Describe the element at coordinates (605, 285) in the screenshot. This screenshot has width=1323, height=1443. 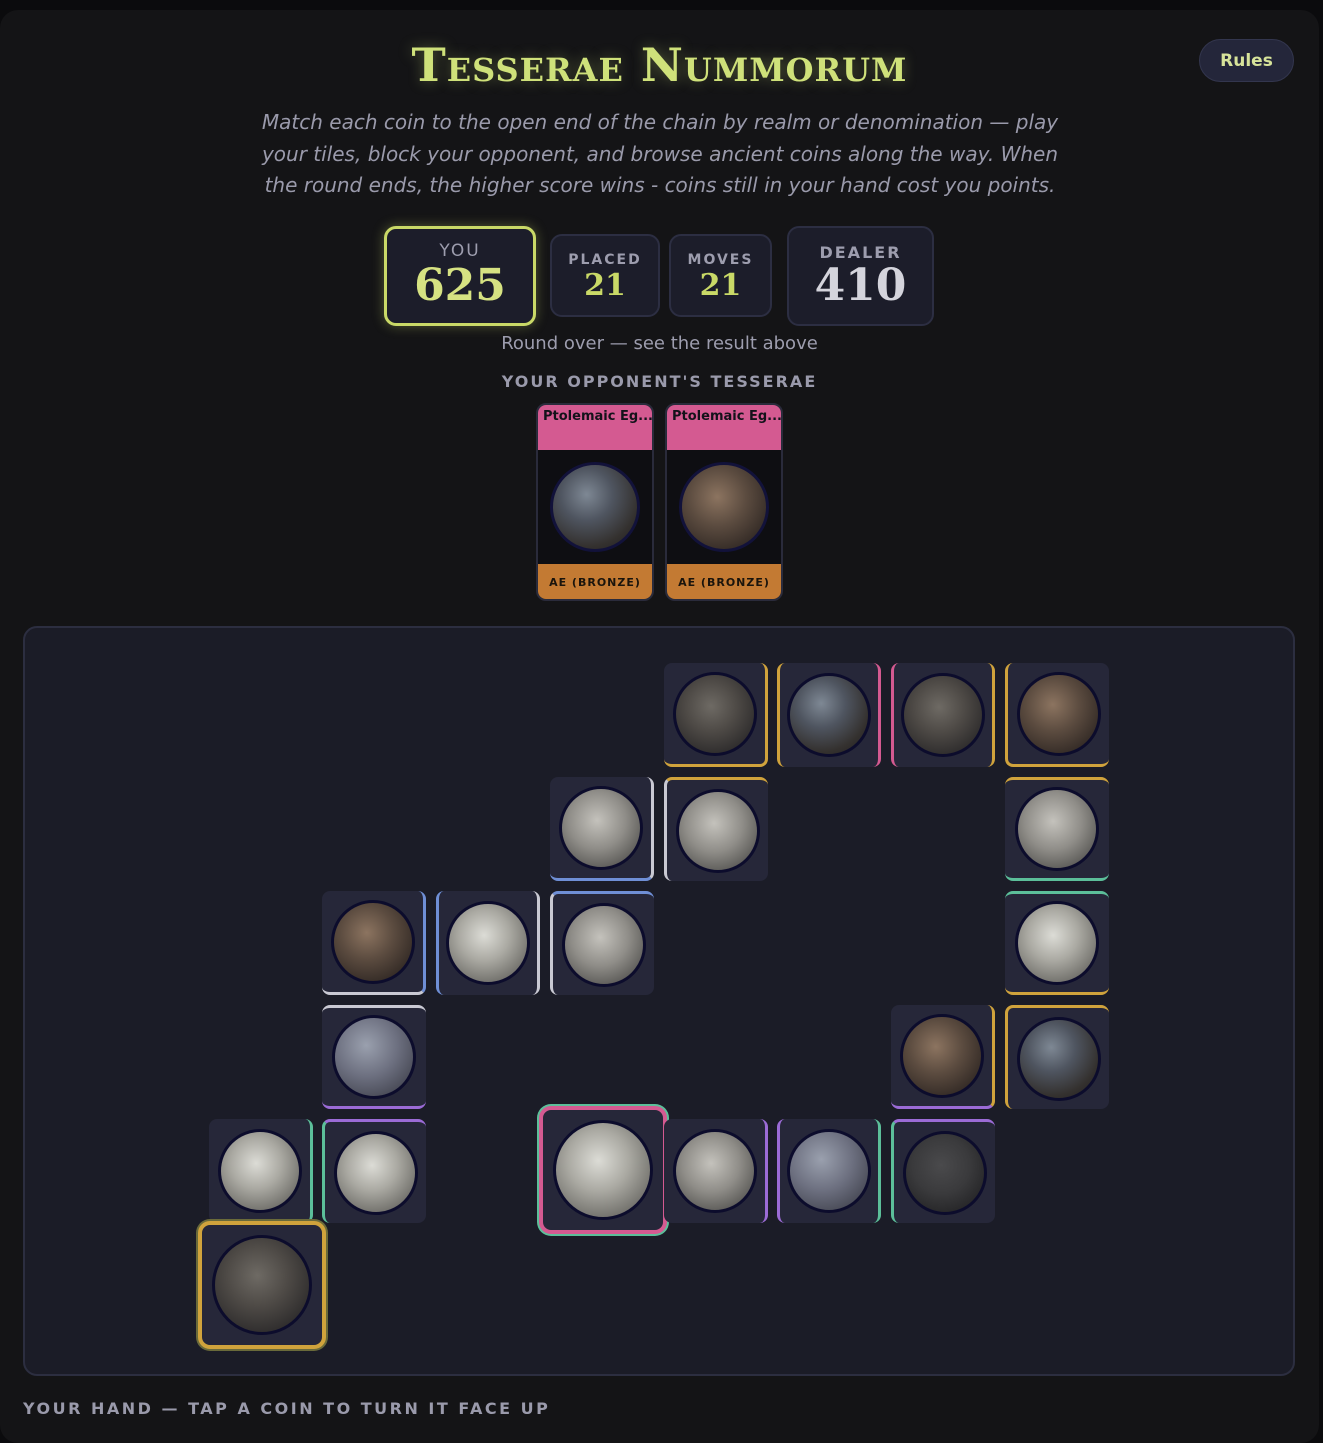
I see `placed-value: 21` at that location.